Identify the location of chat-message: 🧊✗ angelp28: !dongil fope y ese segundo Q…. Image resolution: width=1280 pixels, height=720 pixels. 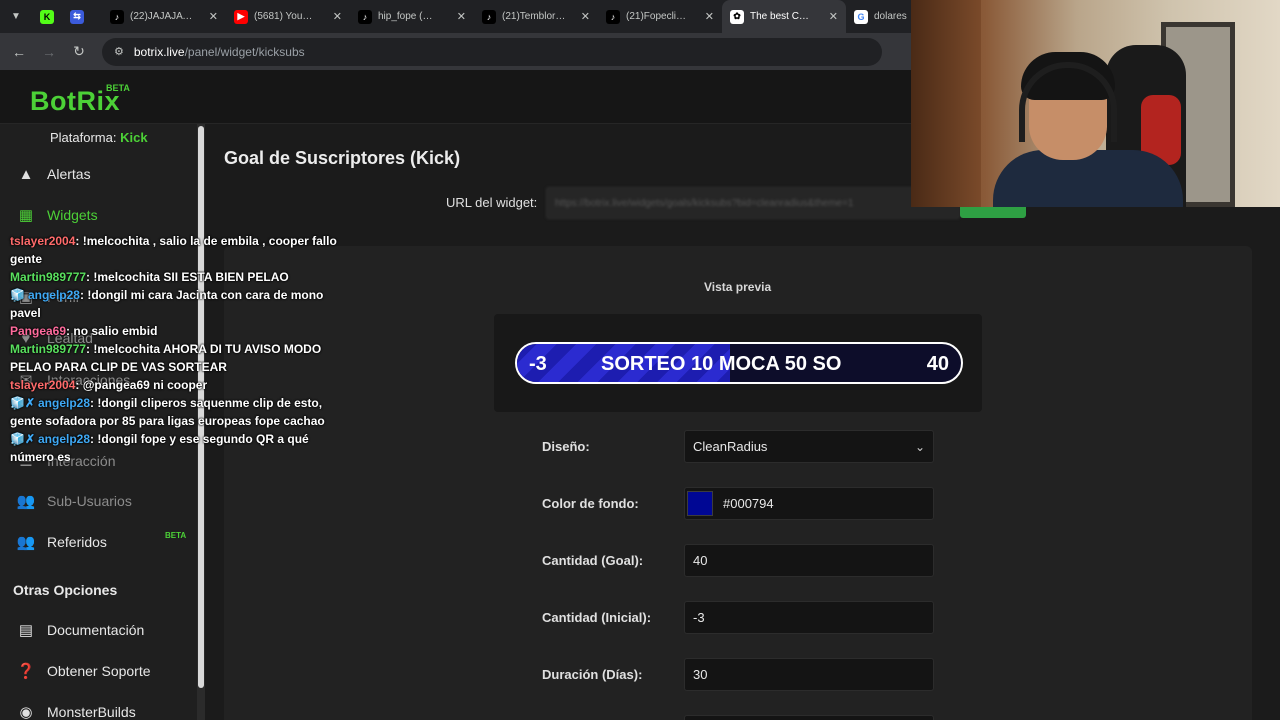
(159, 448).